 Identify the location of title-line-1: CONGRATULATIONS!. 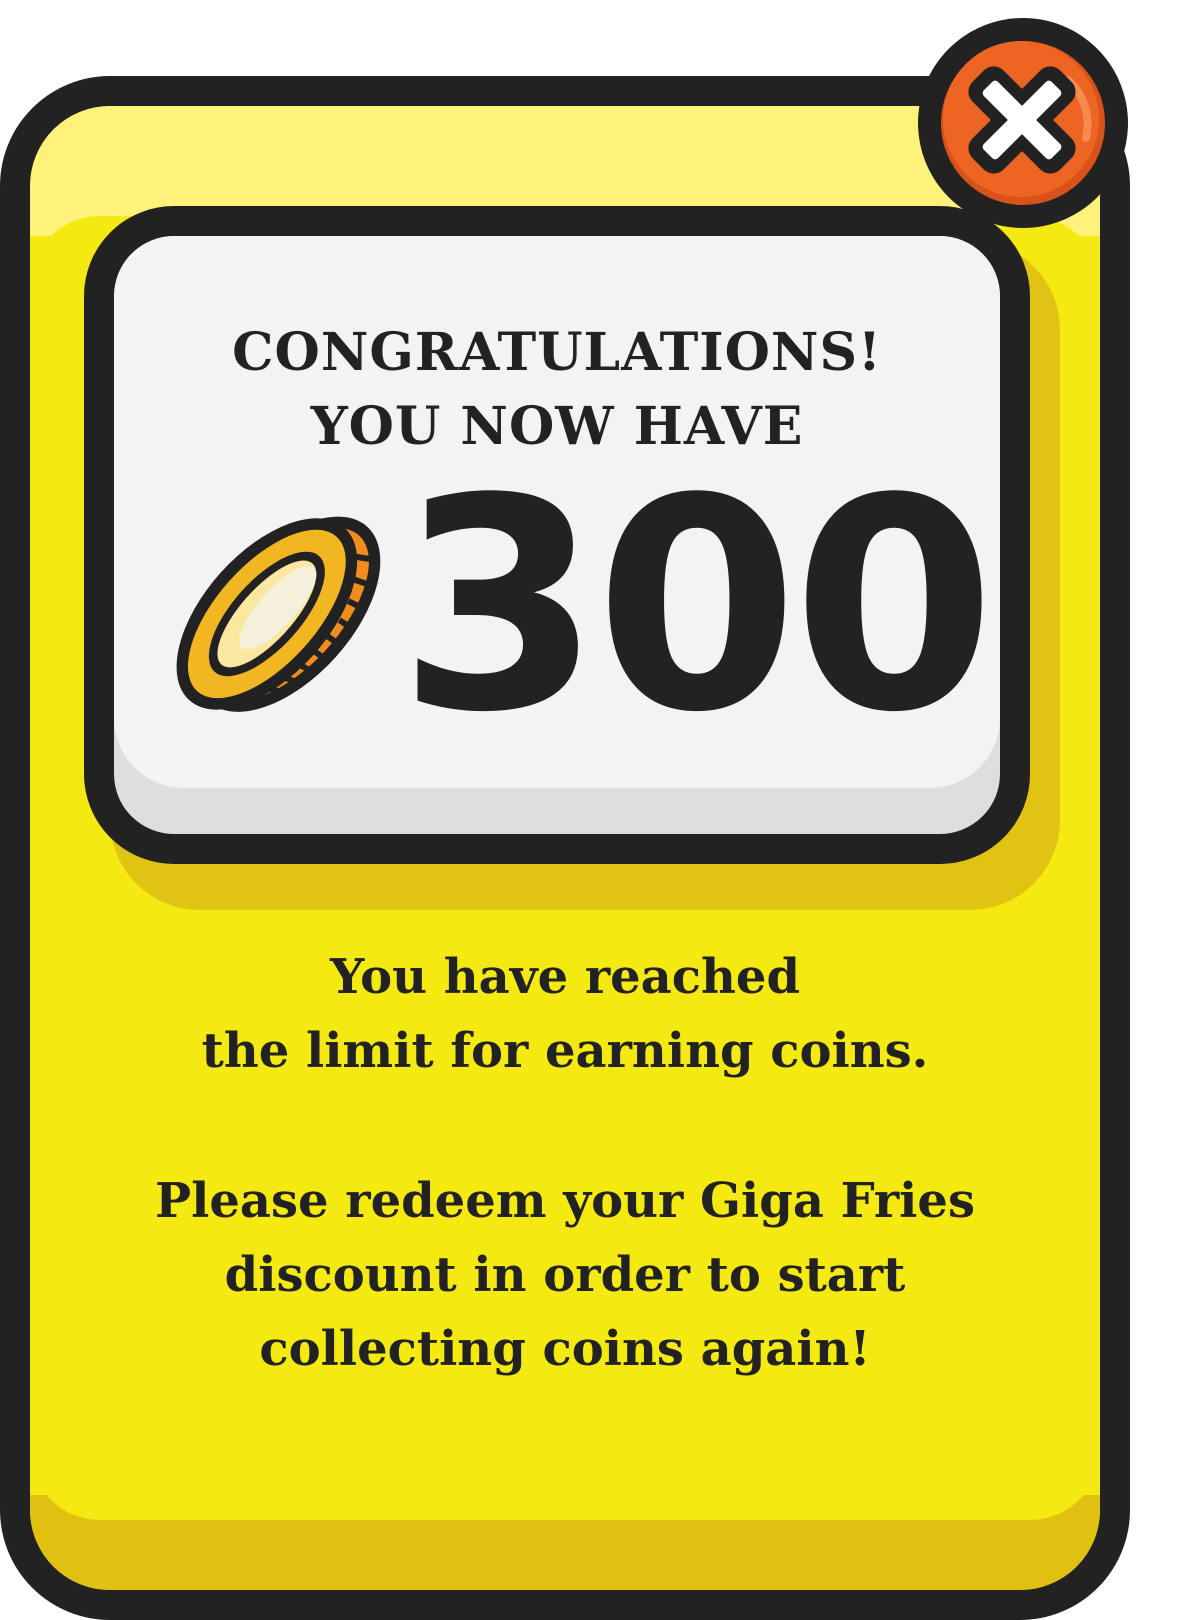
(557, 352).